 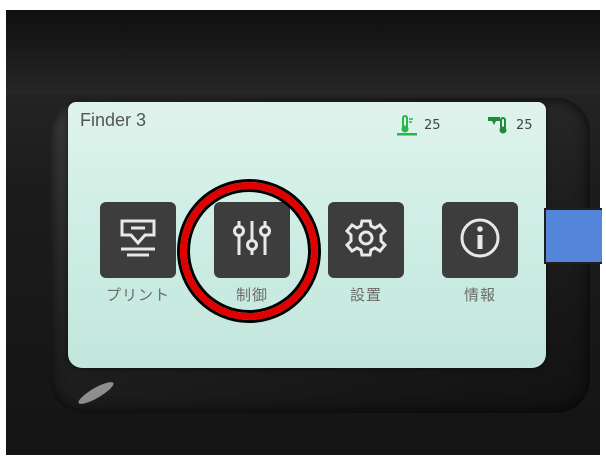 What do you see at coordinates (524, 125) in the screenshot?
I see `nozzle-temperature-value: 25` at bounding box center [524, 125].